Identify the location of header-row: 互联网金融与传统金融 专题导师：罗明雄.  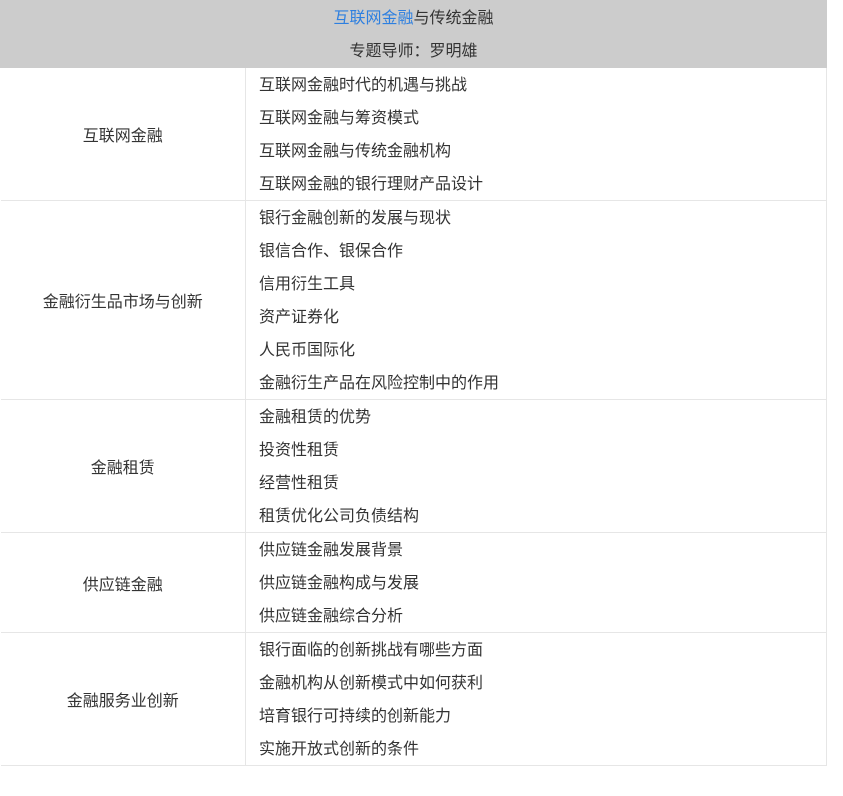
(413, 34).